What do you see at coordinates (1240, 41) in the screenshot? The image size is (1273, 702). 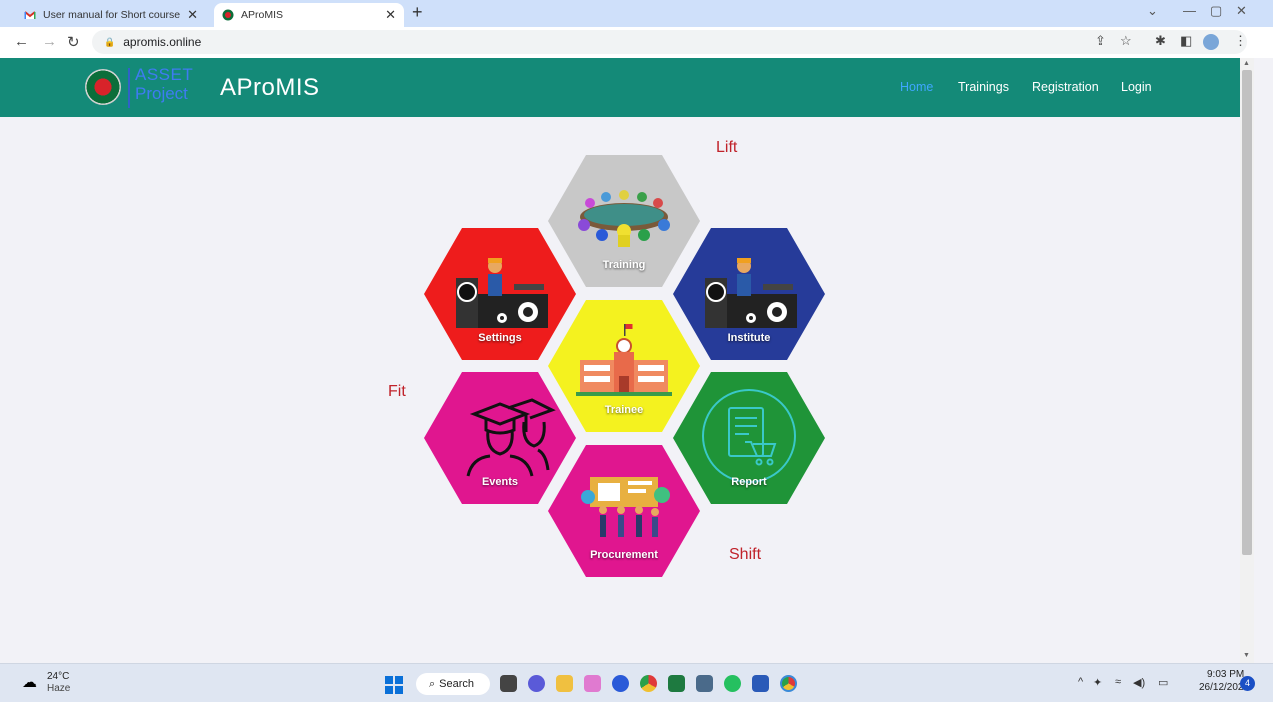 I see `menu-icon: ⋮` at bounding box center [1240, 41].